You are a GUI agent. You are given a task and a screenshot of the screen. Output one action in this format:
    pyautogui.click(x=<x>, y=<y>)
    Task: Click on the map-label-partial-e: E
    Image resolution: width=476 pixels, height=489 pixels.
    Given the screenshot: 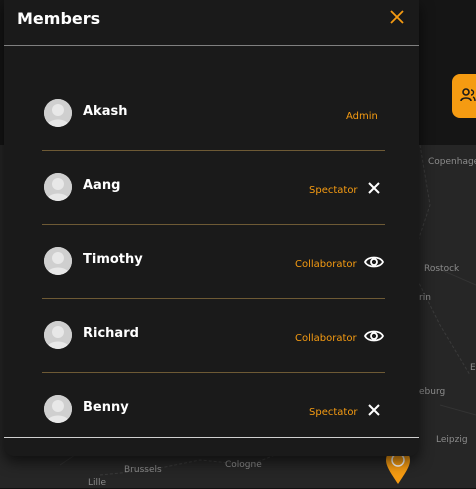 What is the action you would take?
    pyautogui.click(x=473, y=368)
    